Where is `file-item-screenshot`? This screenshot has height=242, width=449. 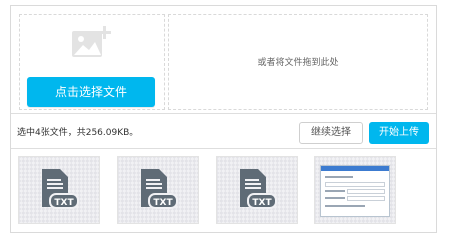 file-item-screenshot is located at coordinates (355, 190).